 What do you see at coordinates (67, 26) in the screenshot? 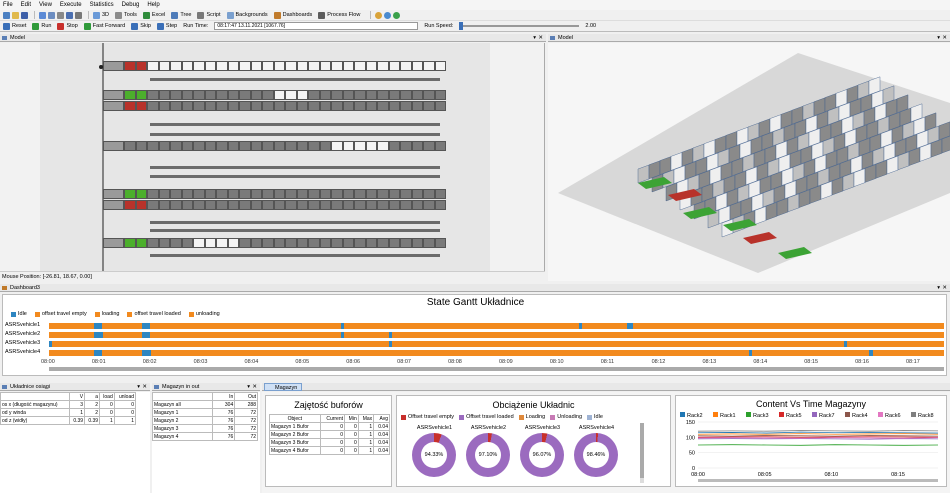
I see `stop-button: Stop` at bounding box center [67, 26].